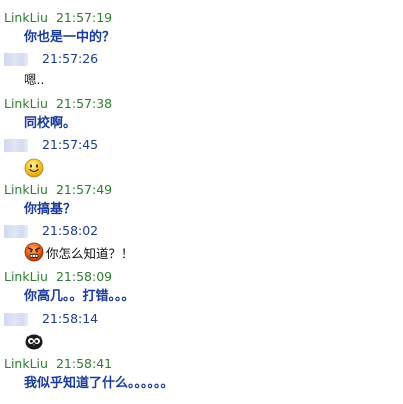  I want to click on message-content: 你怎么知道？！, so click(79, 252).